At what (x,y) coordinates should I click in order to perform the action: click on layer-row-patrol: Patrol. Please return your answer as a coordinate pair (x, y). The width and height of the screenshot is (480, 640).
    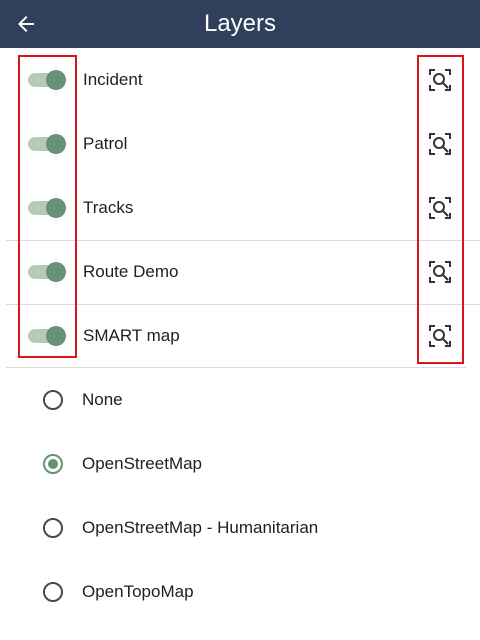
    Looking at the image, I should click on (240, 144).